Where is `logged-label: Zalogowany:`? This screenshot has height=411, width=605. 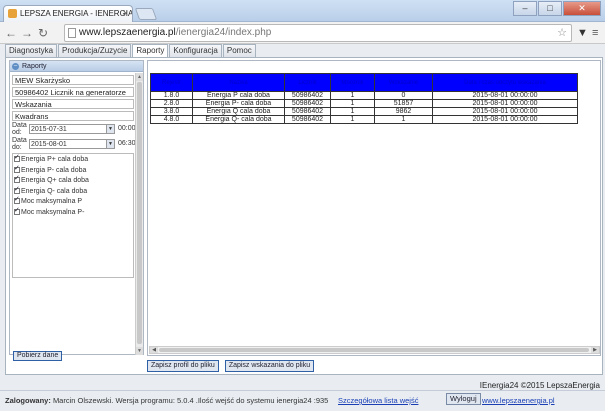
logged-label: Zalogowany: is located at coordinates (28, 400).